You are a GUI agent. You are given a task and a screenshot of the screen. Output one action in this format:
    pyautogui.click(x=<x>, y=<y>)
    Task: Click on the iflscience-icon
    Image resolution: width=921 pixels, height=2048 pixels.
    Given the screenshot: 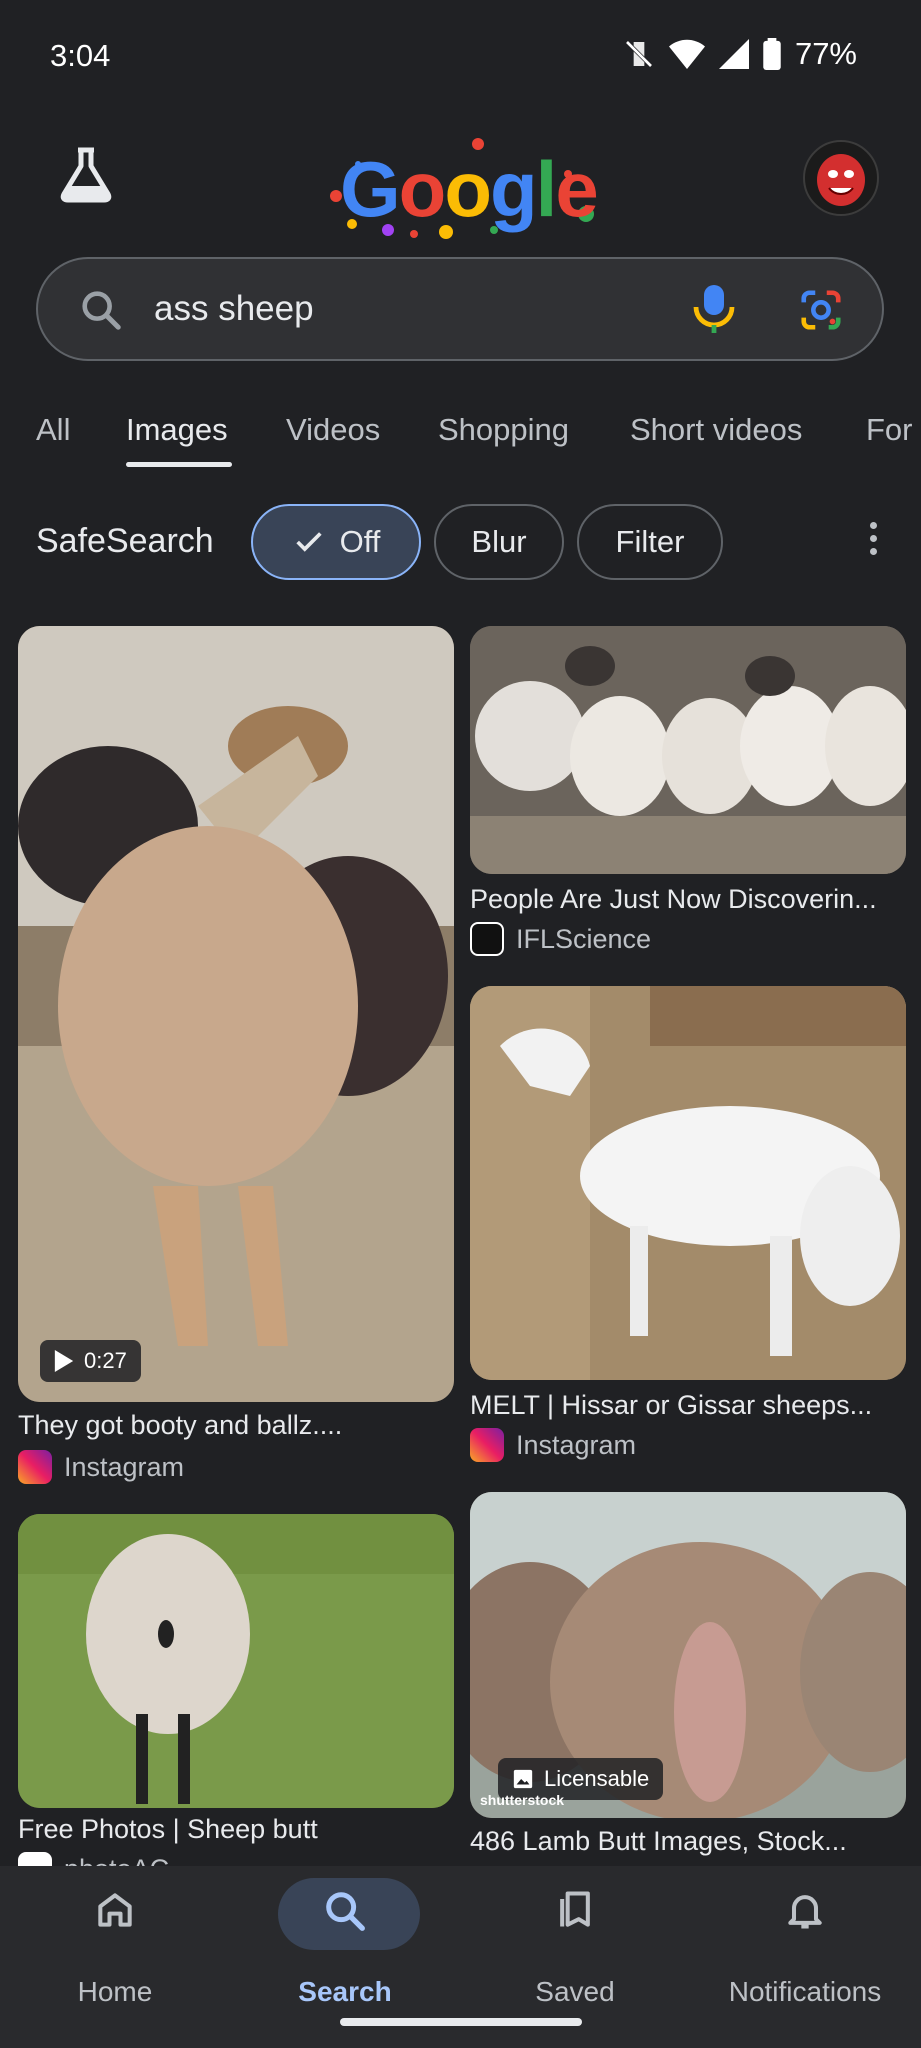 What is the action you would take?
    pyautogui.click(x=487, y=939)
    